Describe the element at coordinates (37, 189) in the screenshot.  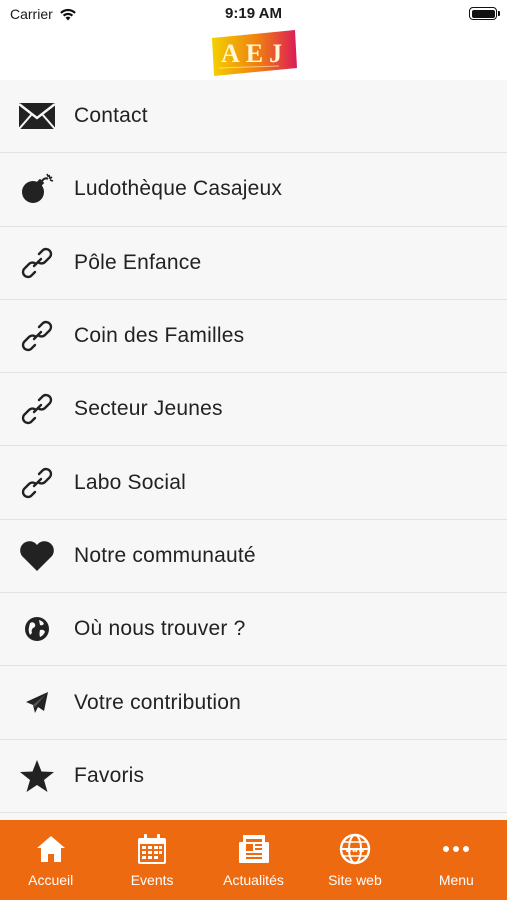
I see `bomb-icon` at that location.